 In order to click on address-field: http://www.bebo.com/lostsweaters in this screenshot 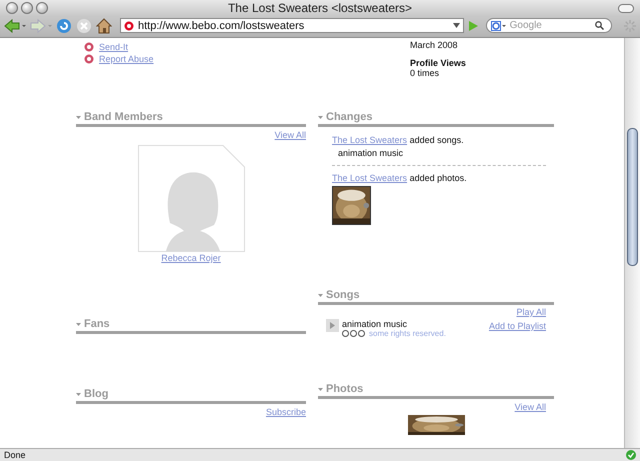, I will do `click(292, 25)`.